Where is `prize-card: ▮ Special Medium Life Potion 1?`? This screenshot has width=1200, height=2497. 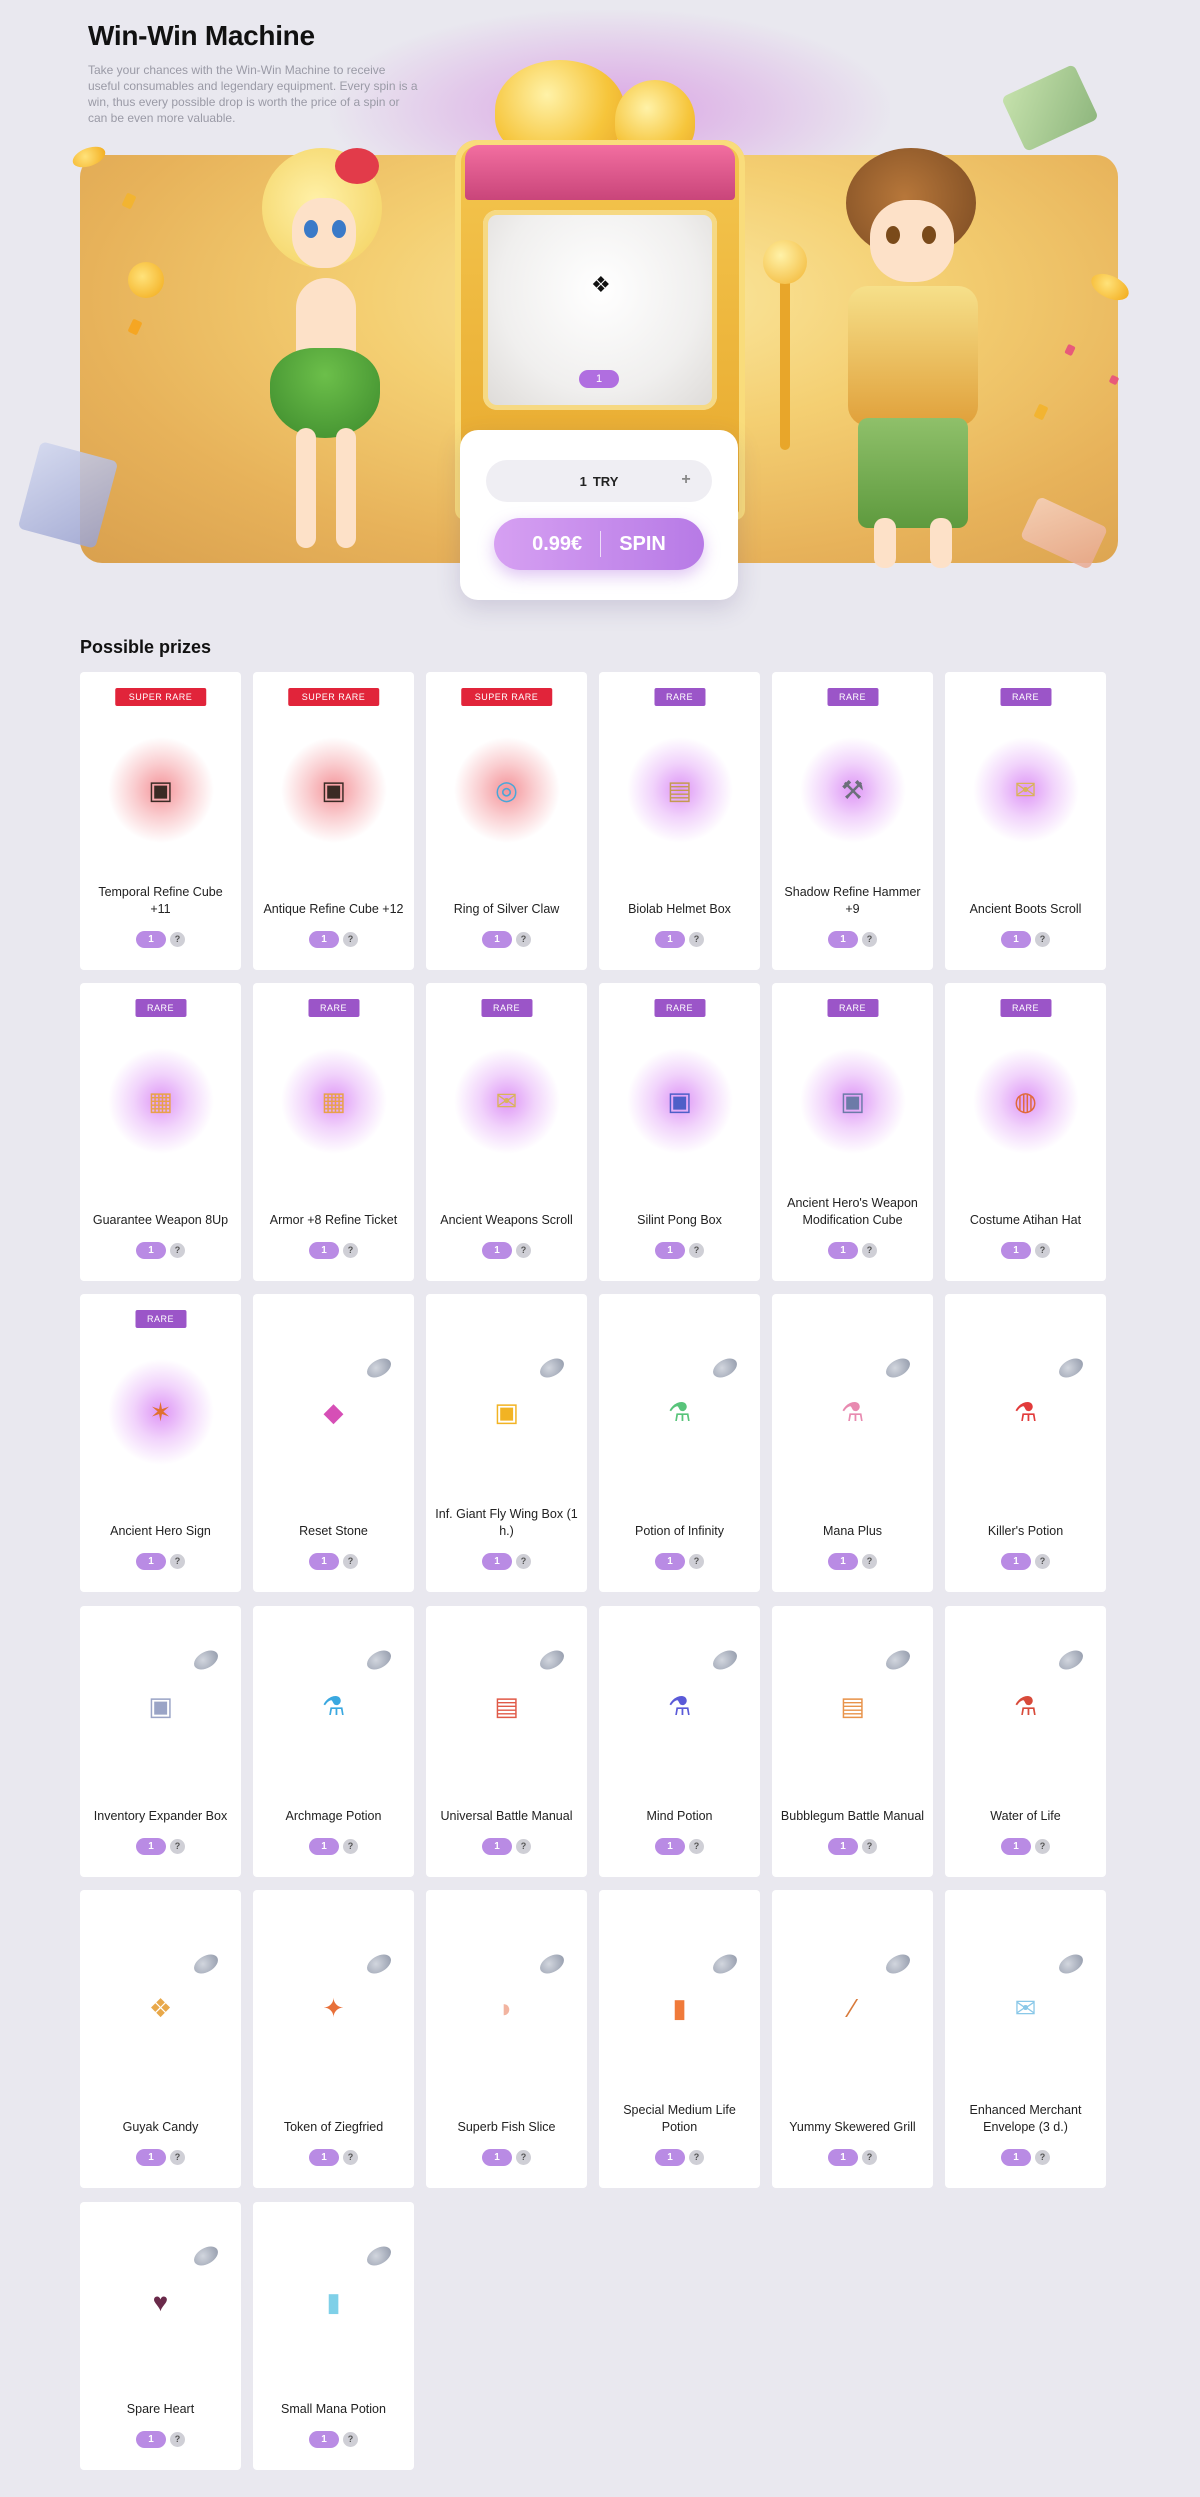
prize-card: ▮ Special Medium Life Potion 1? is located at coordinates (679, 2039).